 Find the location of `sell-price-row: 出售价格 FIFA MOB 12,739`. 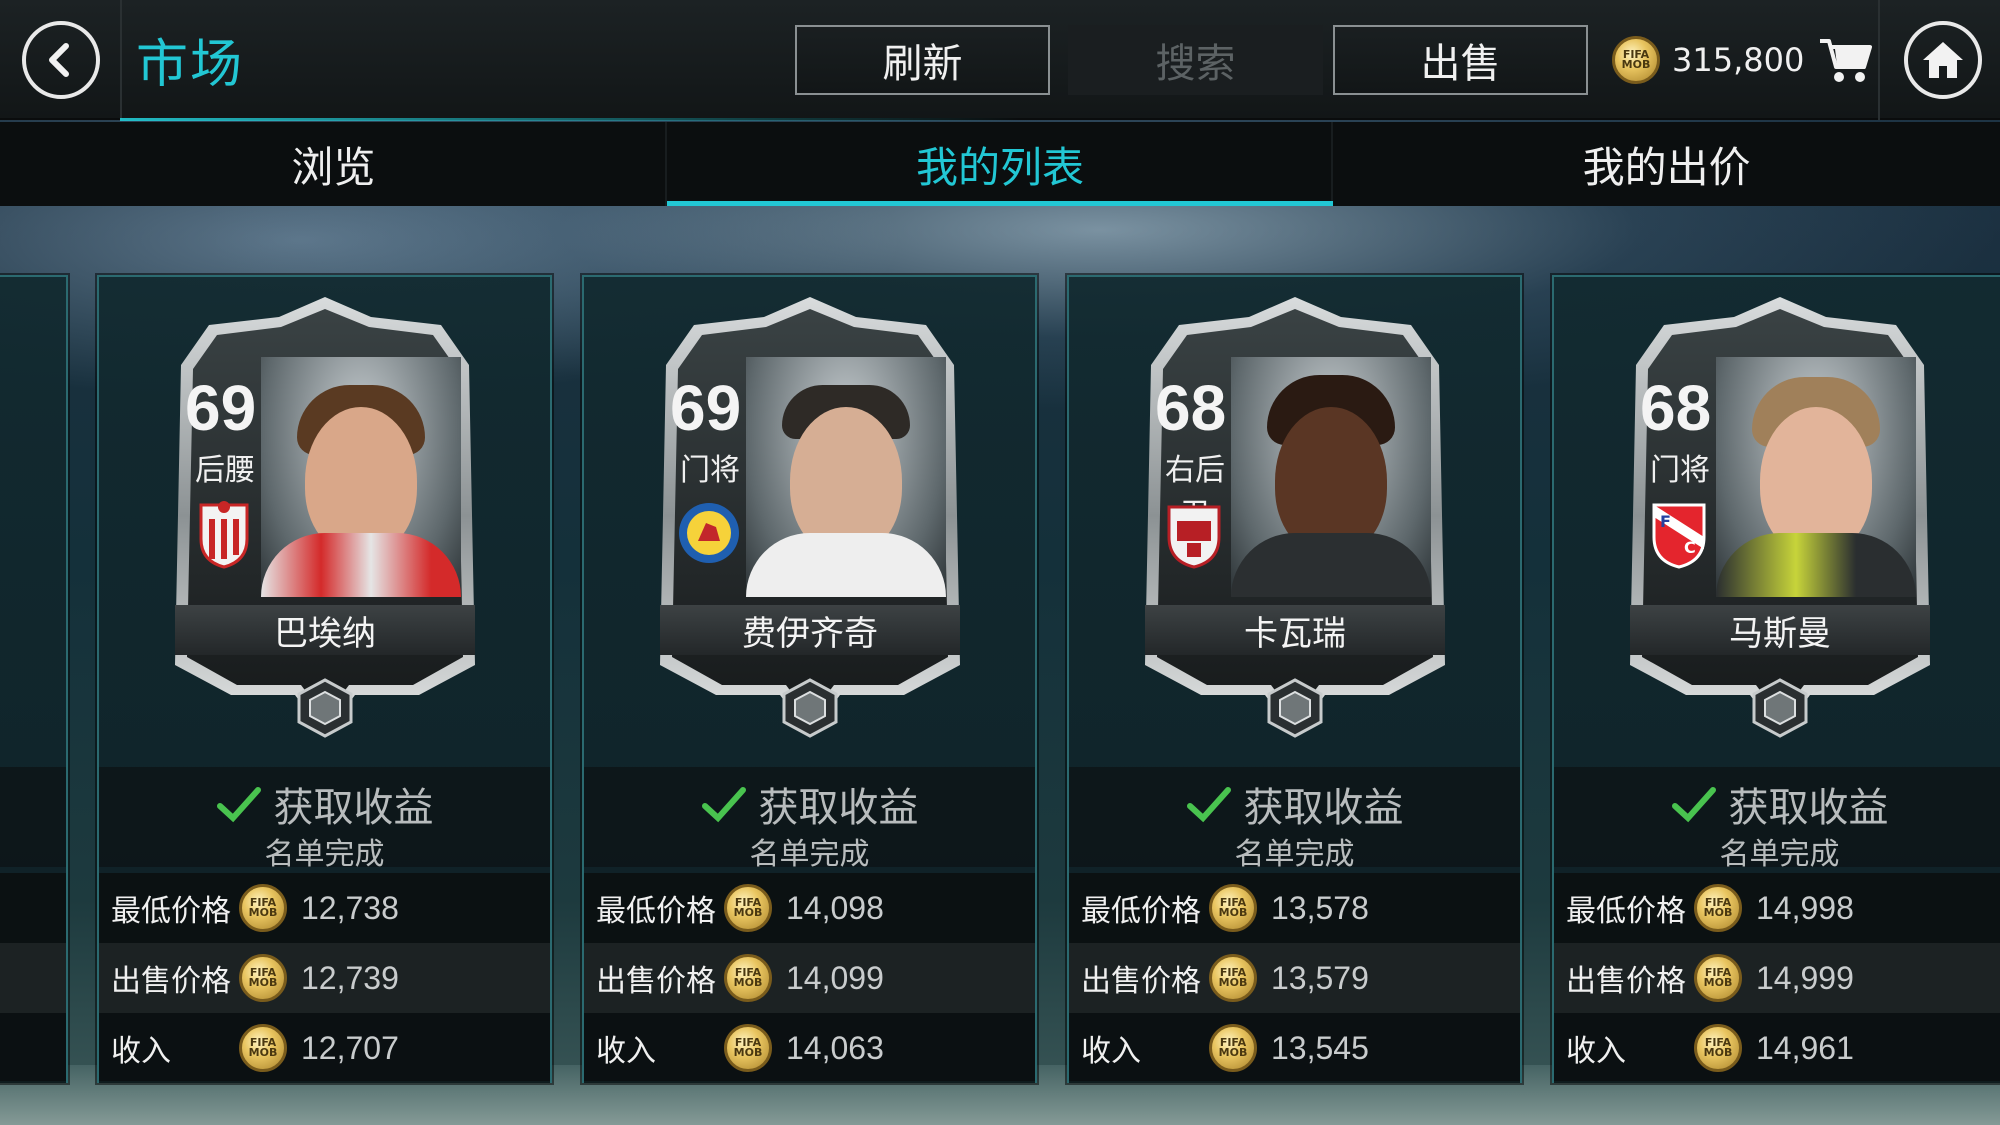

sell-price-row: 出售价格 FIFA MOB 12,739 is located at coordinates (324, 978).